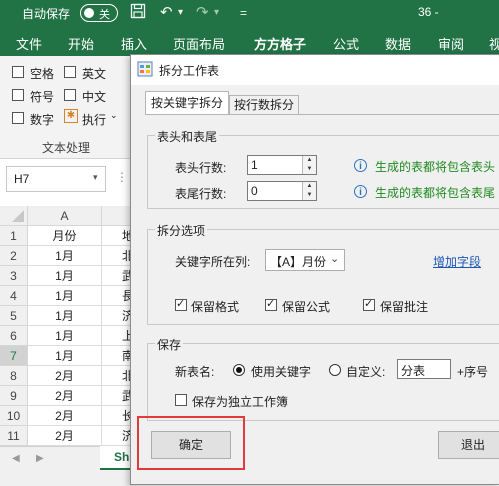  Describe the element at coordinates (282, 191) in the screenshot. I see `footer-rows-spinner: 0 ▲ ▼` at that location.